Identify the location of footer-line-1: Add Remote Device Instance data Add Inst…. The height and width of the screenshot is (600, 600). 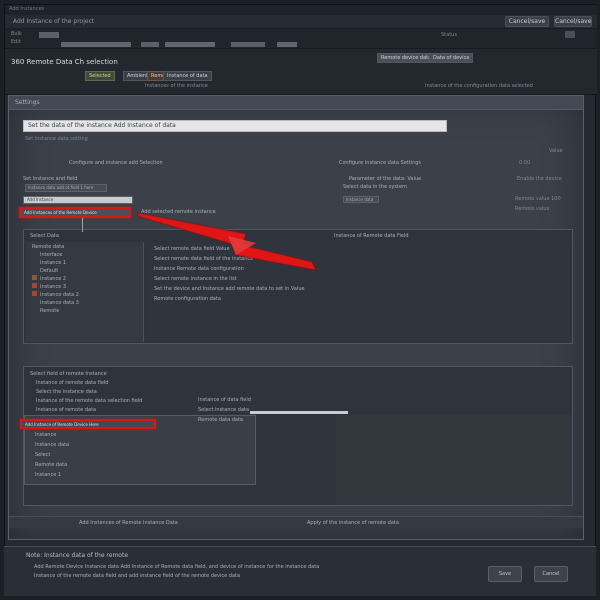
(177, 567).